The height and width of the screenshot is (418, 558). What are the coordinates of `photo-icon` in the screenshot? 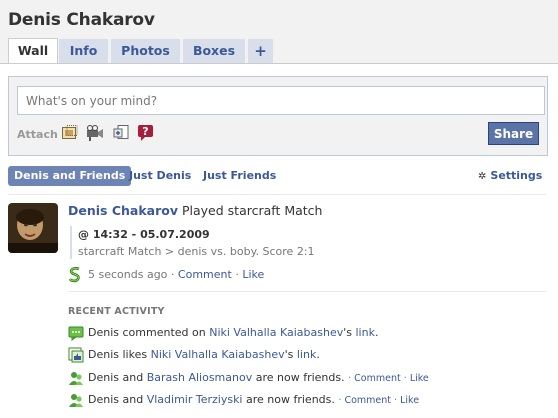 It's located at (70, 133).